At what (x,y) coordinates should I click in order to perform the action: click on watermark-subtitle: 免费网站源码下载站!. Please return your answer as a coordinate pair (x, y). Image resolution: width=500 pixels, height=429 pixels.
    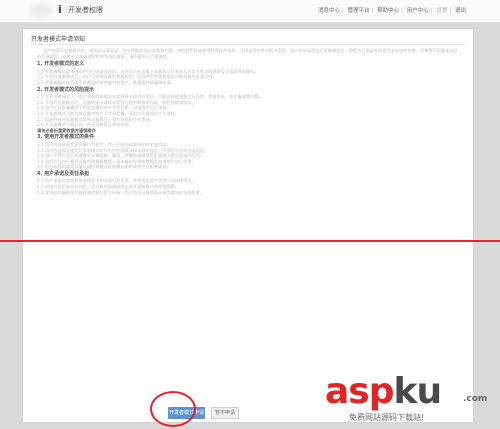
    Looking at the image, I should click on (387, 417).